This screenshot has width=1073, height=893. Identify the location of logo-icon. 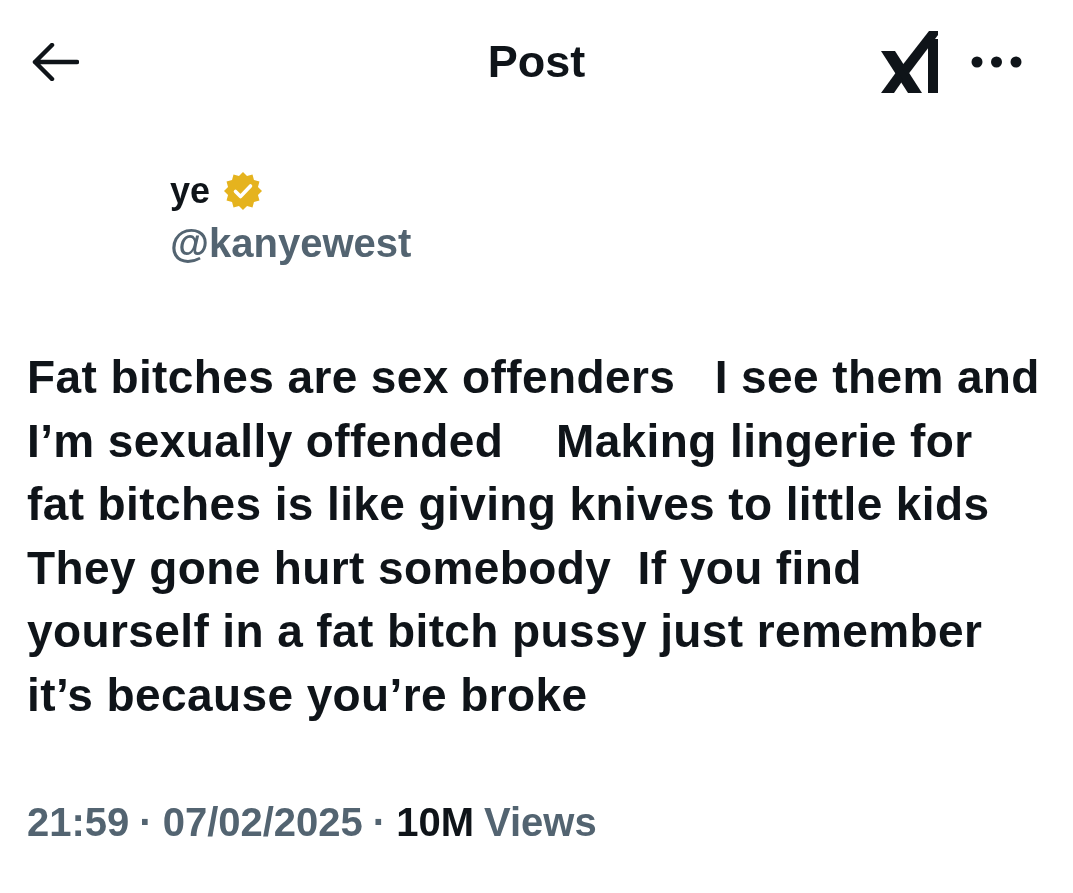
(909, 62).